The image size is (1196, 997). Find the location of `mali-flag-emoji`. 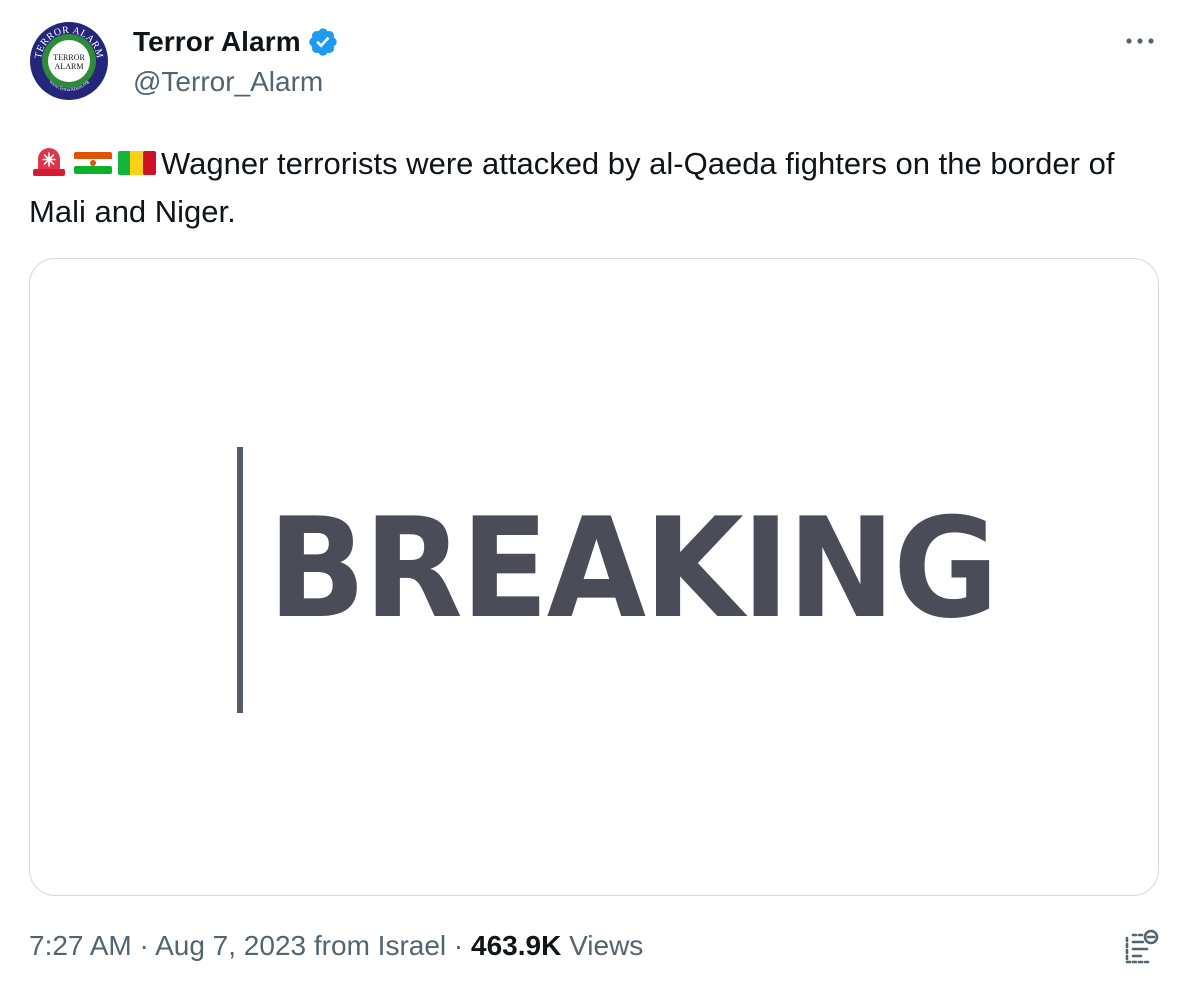

mali-flag-emoji is located at coordinates (137, 161).